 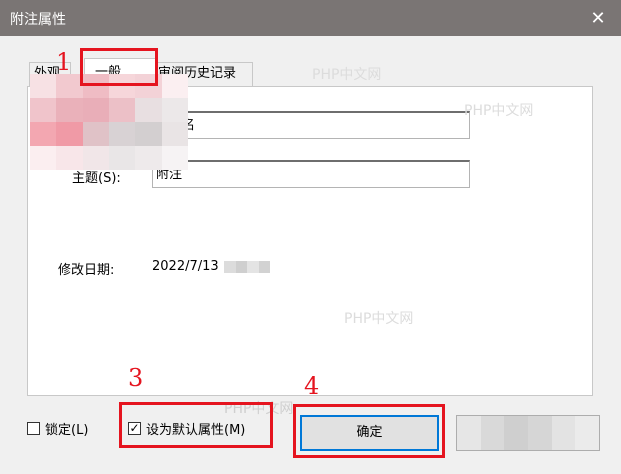 What do you see at coordinates (310, 18) in the screenshot?
I see `title-bar: 附注属性 ✕` at bounding box center [310, 18].